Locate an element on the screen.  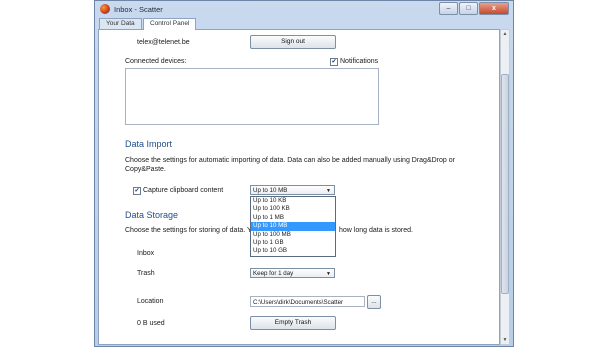
trash-retention-select: Keep for 1 day ▼ is located at coordinates (292, 273).